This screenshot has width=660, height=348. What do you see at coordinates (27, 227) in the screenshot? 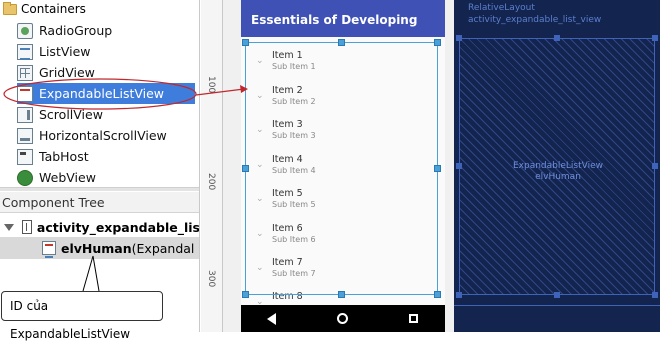
I see `layout-icon` at bounding box center [27, 227].